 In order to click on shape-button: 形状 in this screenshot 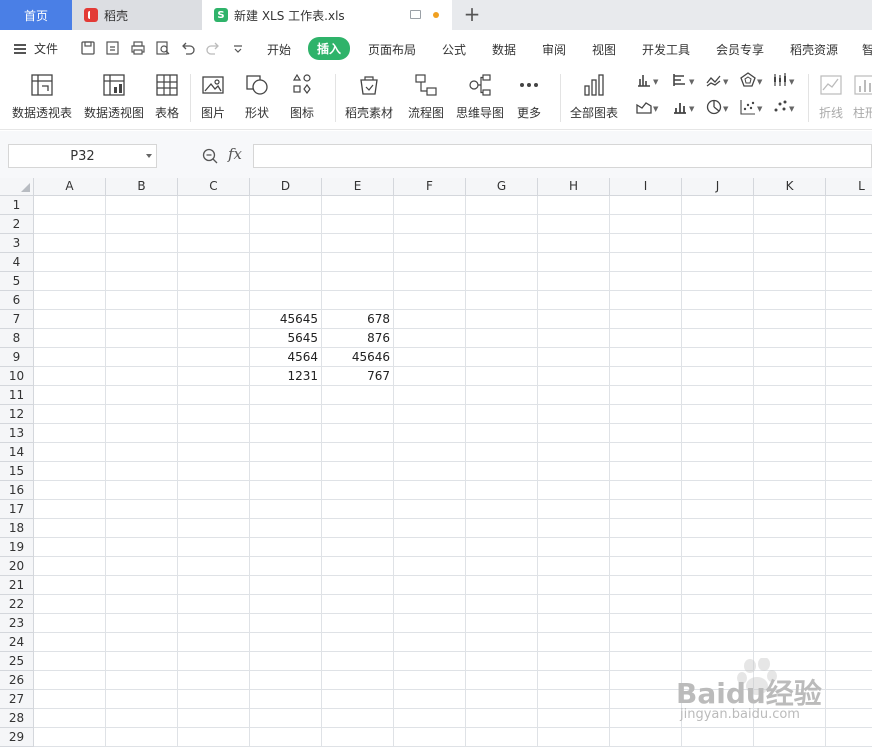, I will do `click(257, 96)`.